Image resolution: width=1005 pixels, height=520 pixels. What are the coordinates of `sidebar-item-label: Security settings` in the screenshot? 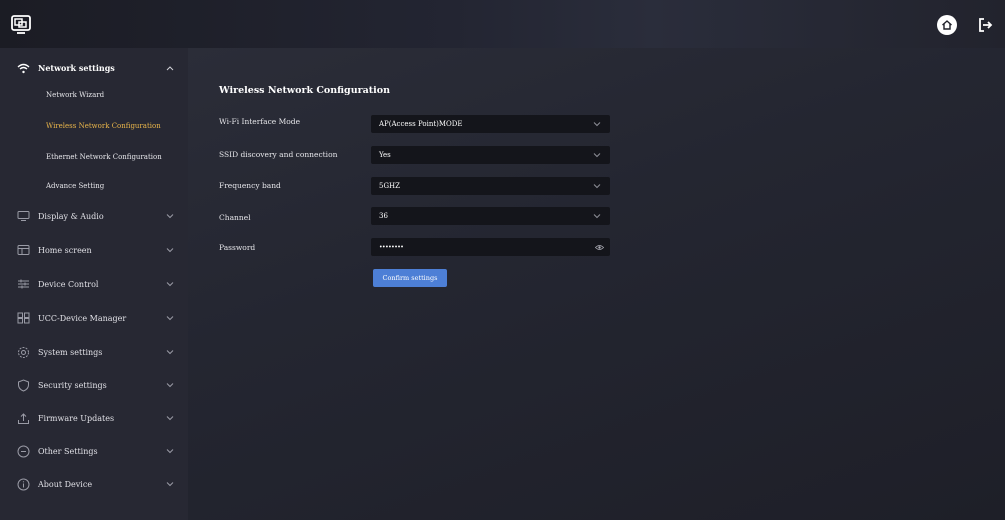 It's located at (72, 385).